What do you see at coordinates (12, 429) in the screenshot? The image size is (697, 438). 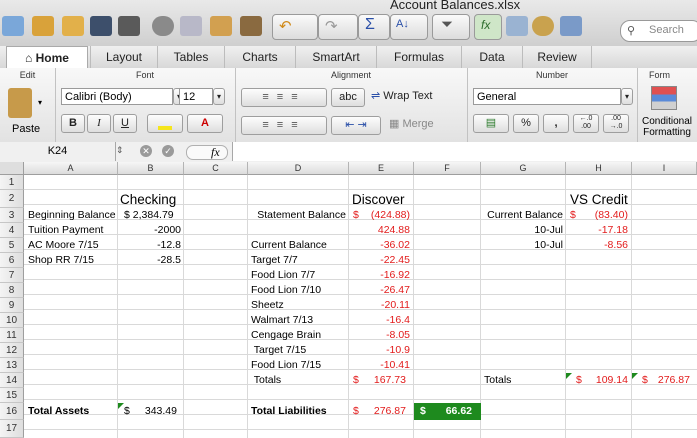 I see `row-header-17: 17` at bounding box center [12, 429].